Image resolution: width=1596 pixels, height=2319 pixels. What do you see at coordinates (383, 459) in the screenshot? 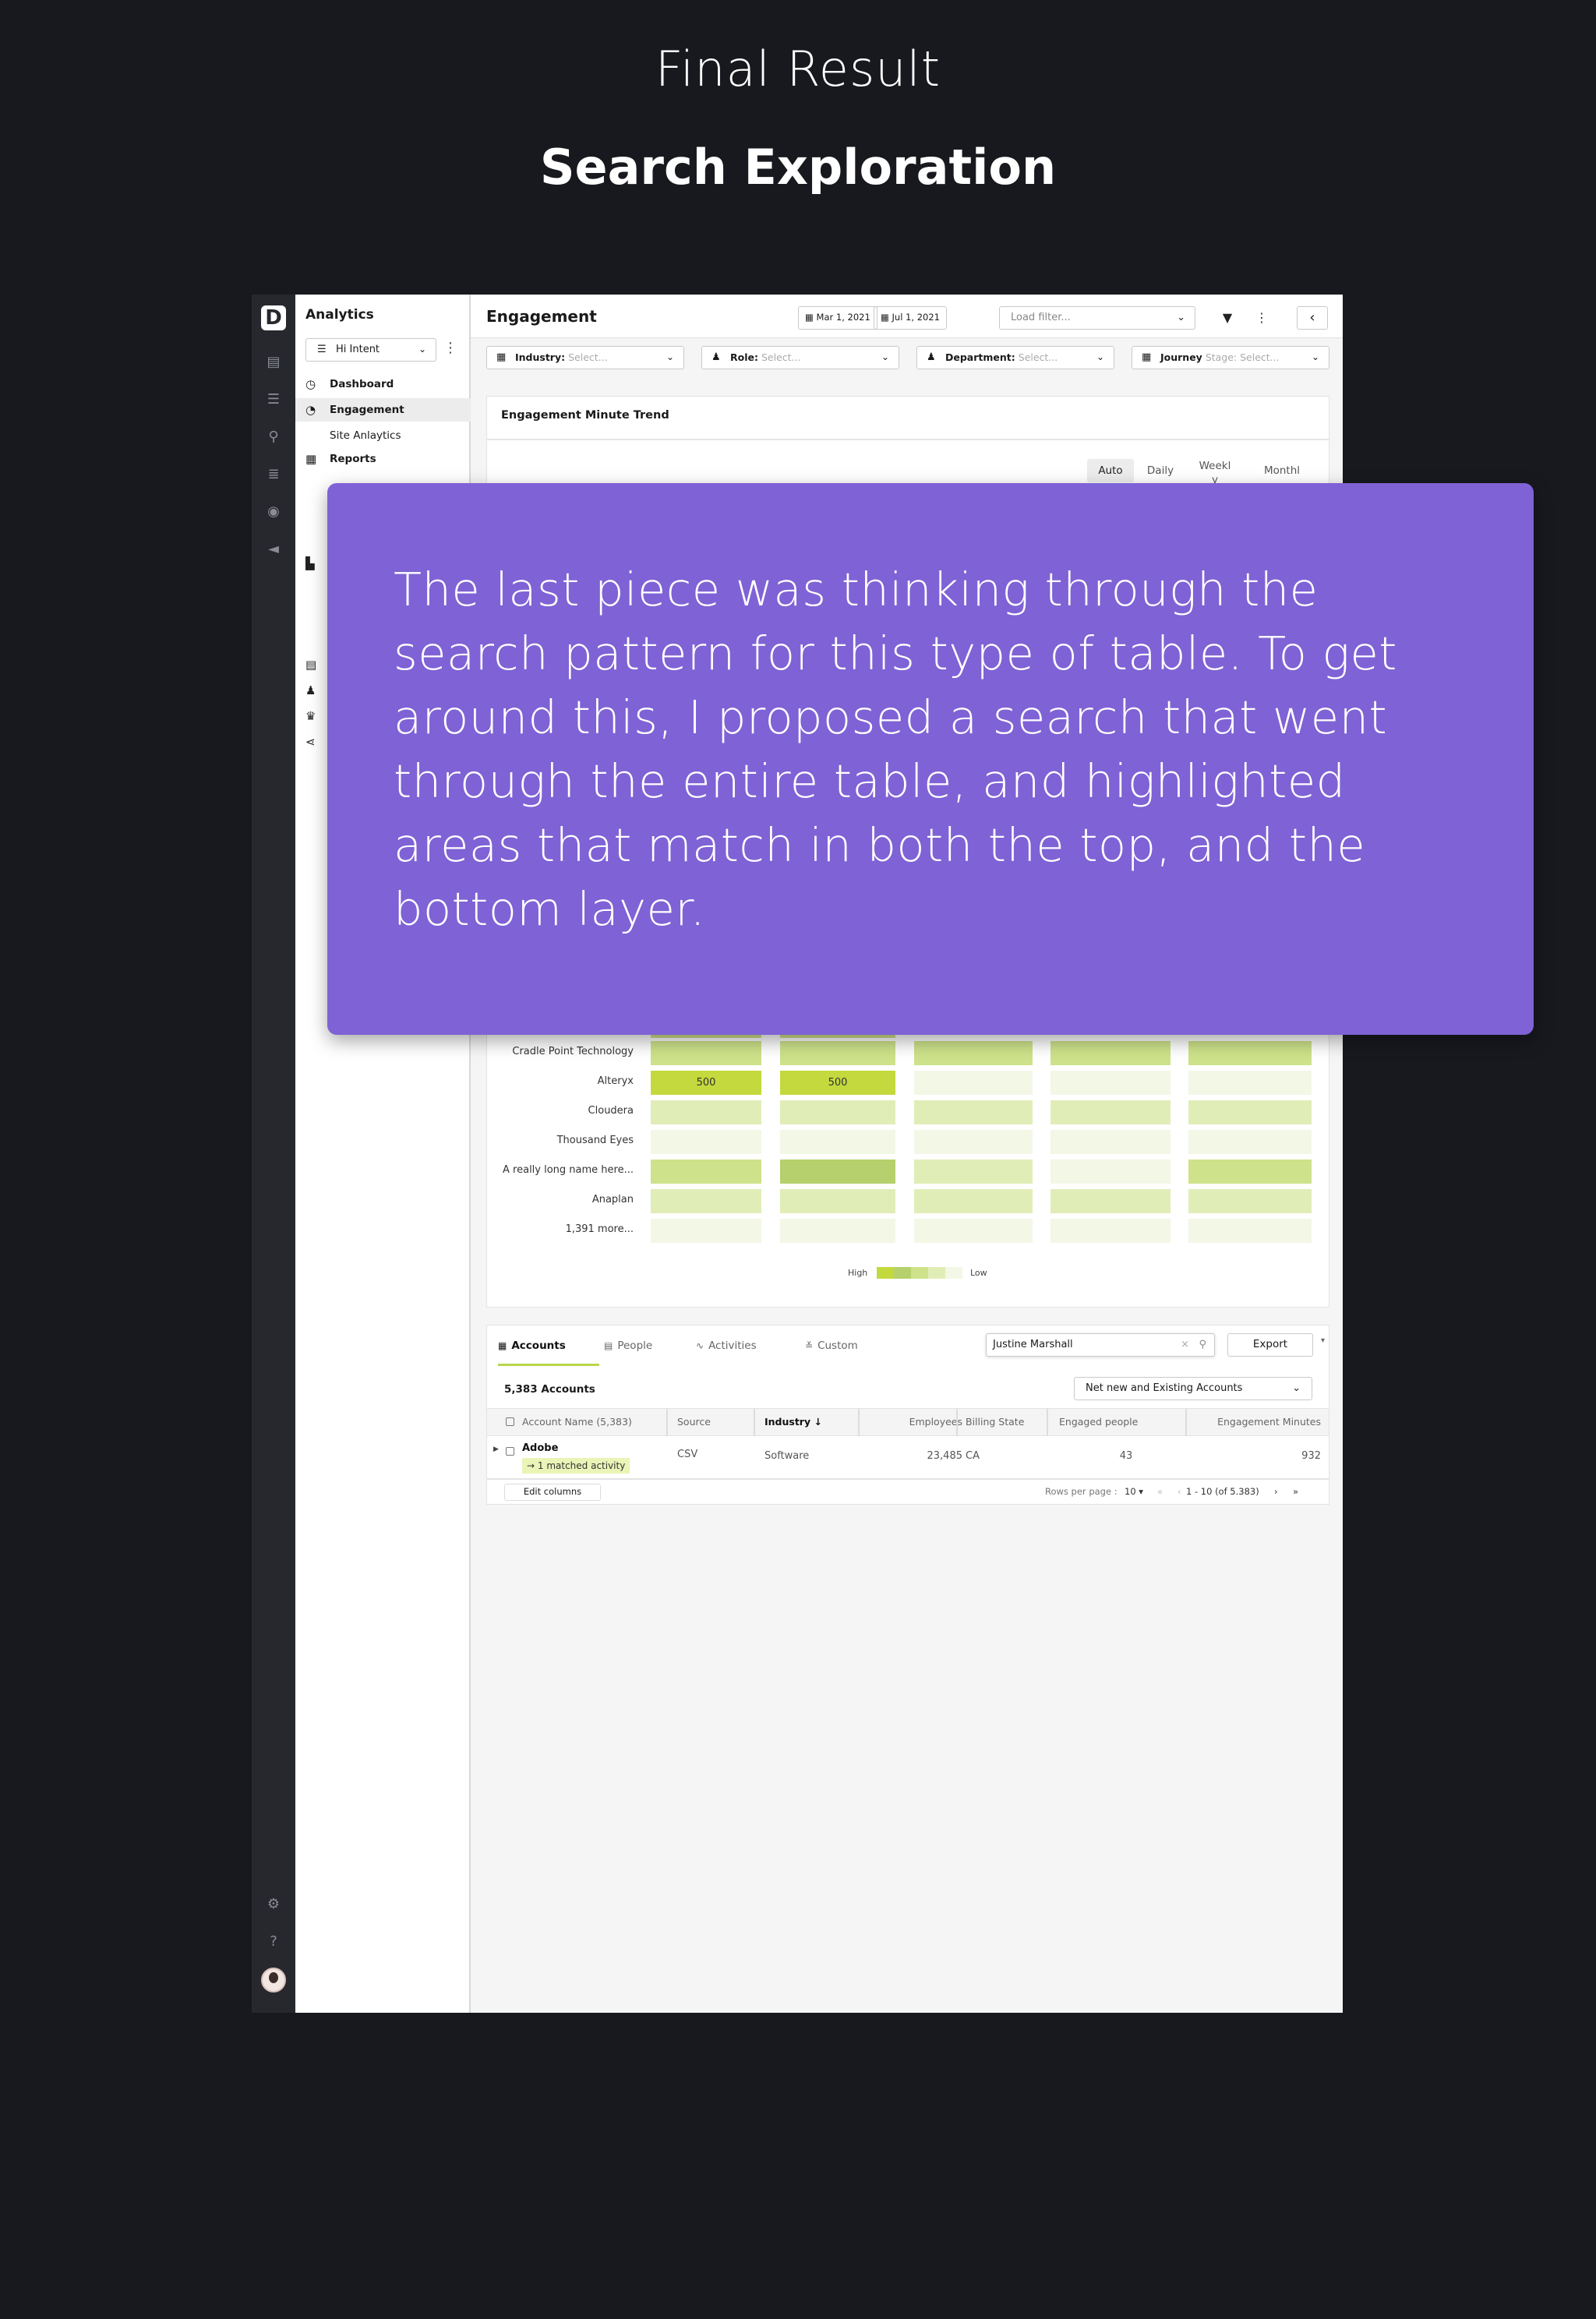
I see `sidebar-item-reports: ▦ Reports` at bounding box center [383, 459].